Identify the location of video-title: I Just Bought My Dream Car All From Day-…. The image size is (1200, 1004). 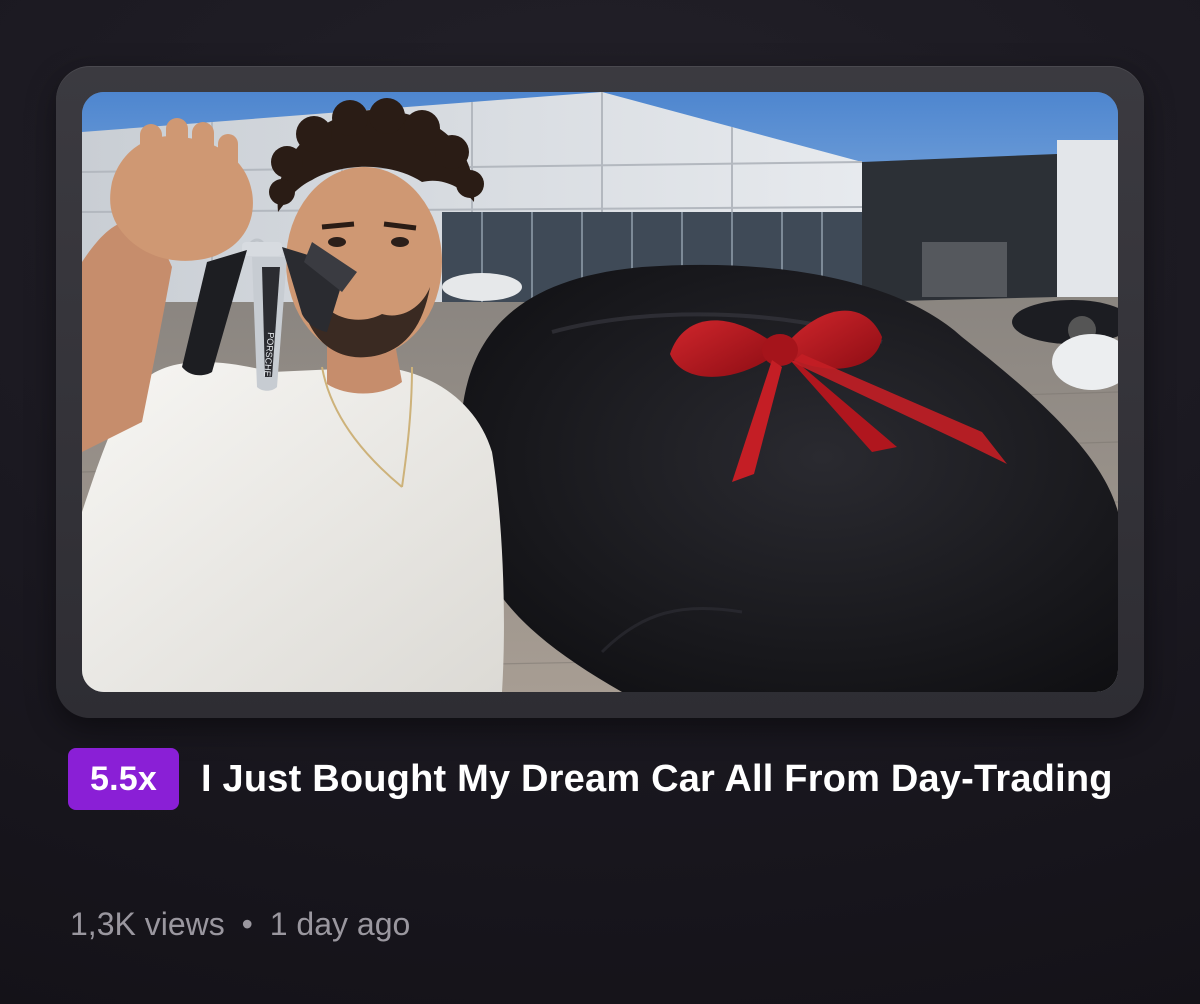
(657, 779).